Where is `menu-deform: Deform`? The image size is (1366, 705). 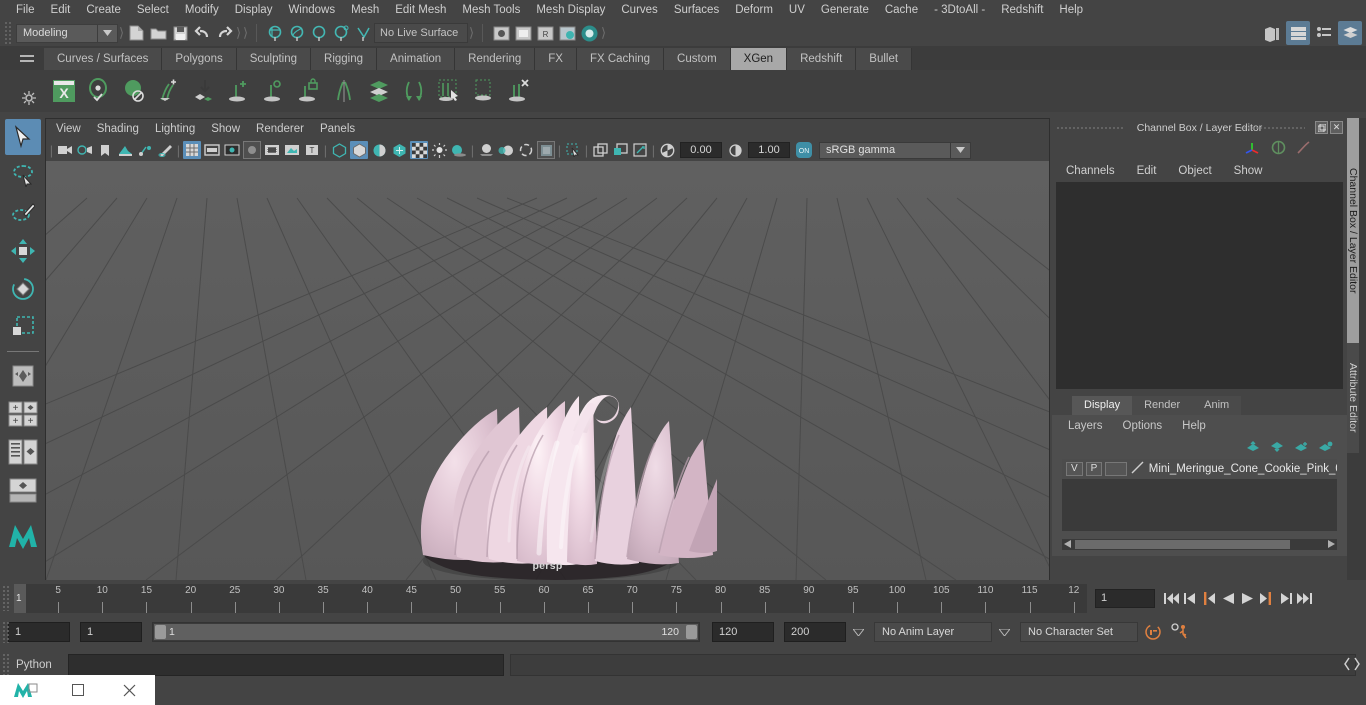
menu-deform: Deform is located at coordinates (754, 10).